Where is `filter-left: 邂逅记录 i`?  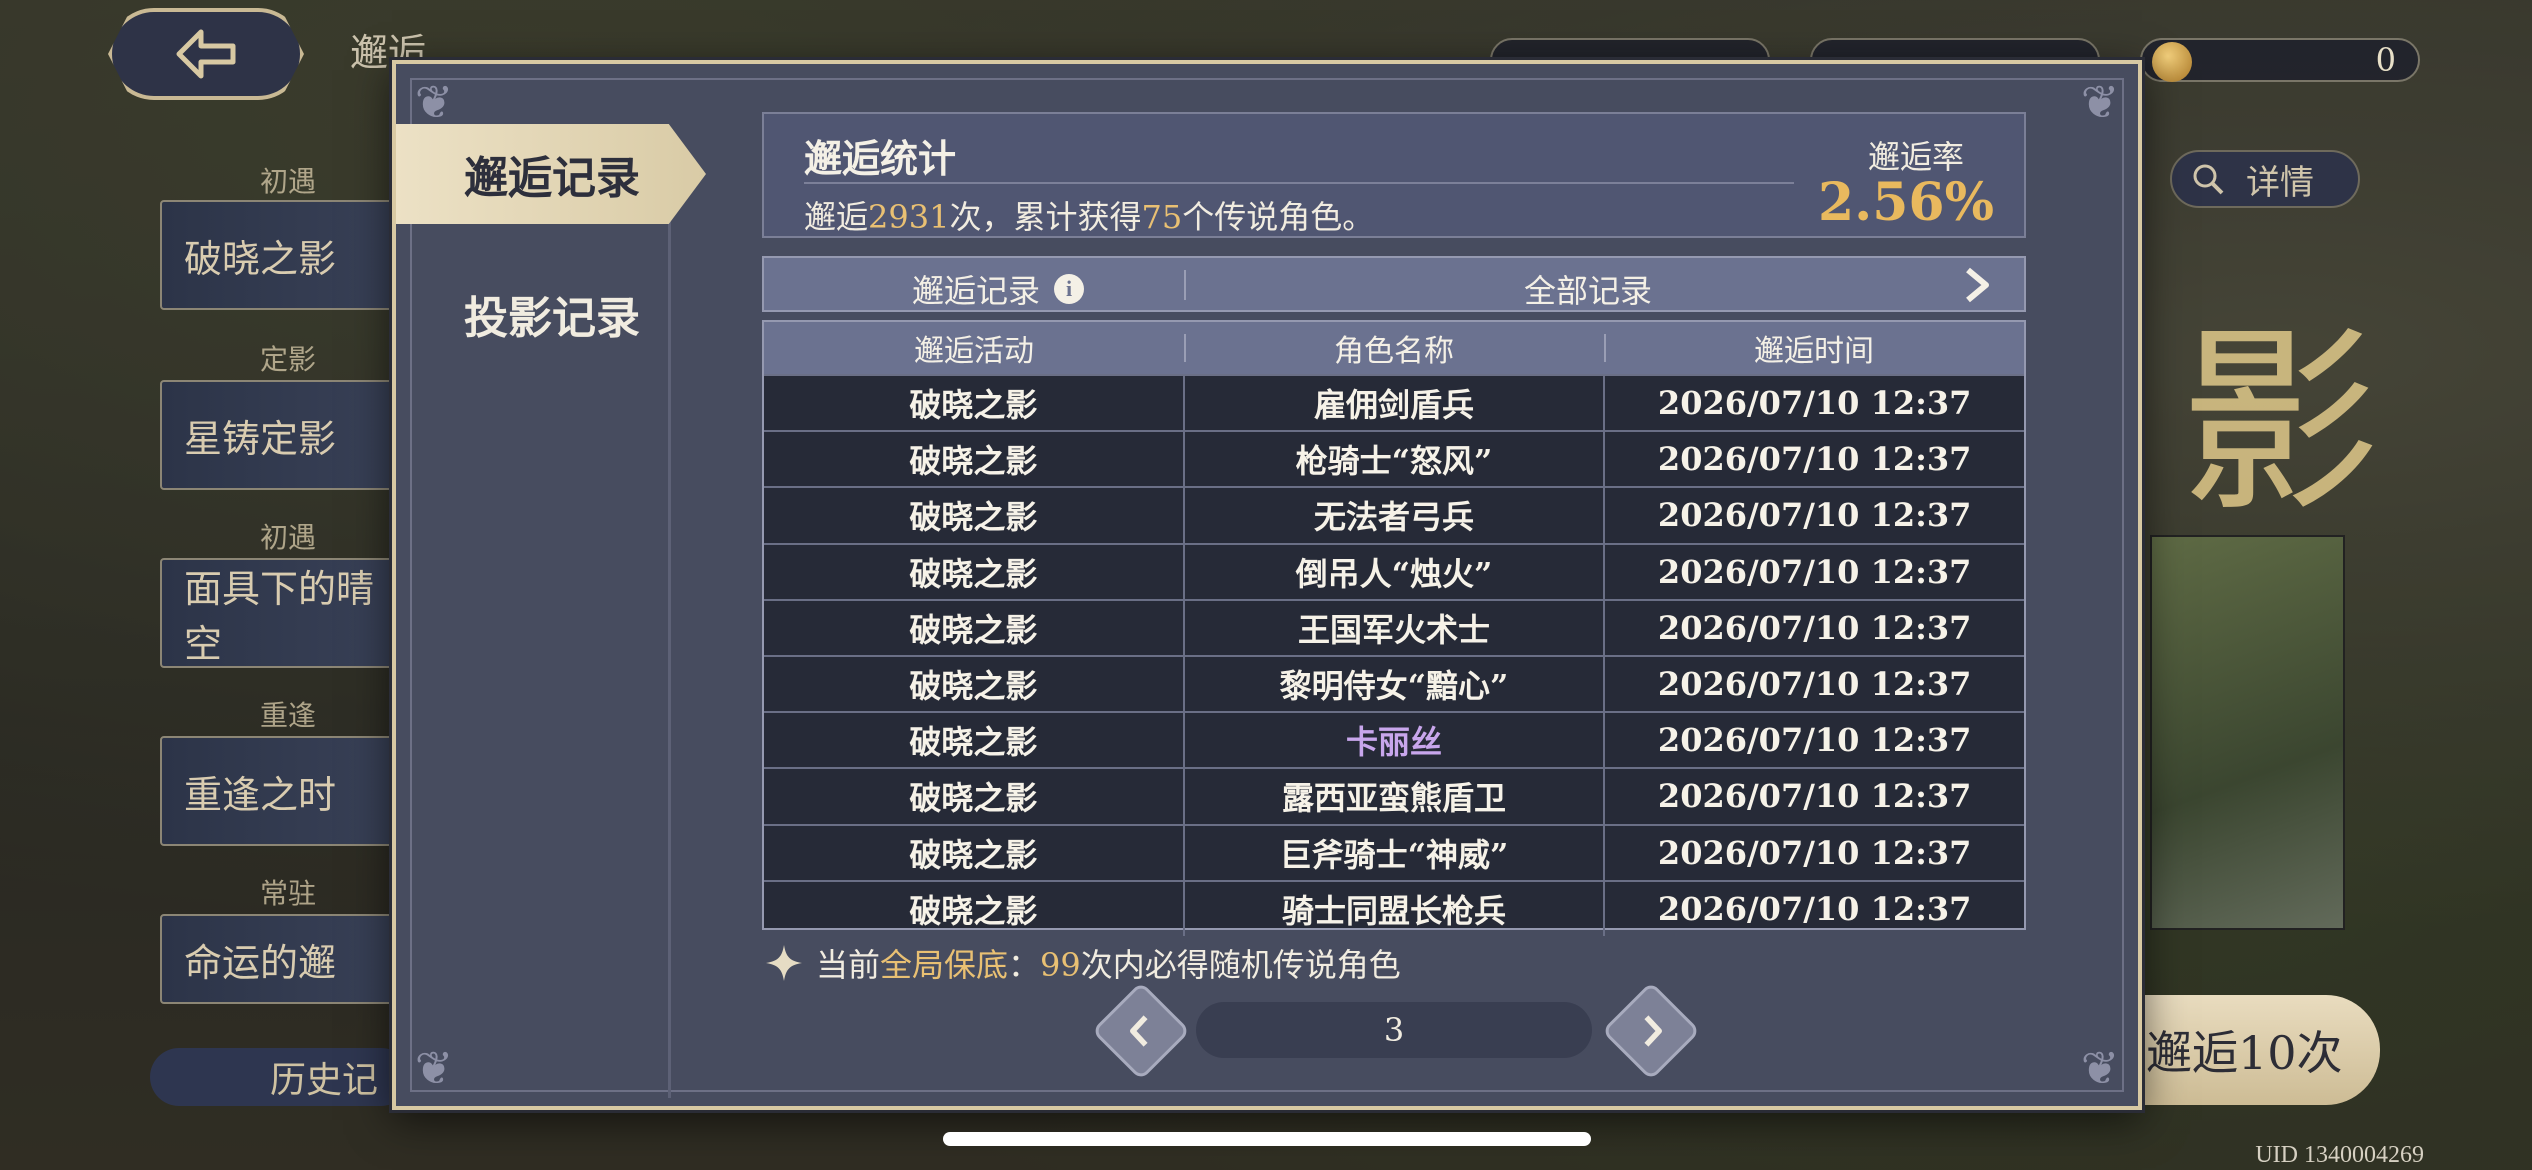
filter-left: 邂逅记录 i is located at coordinates (998, 289).